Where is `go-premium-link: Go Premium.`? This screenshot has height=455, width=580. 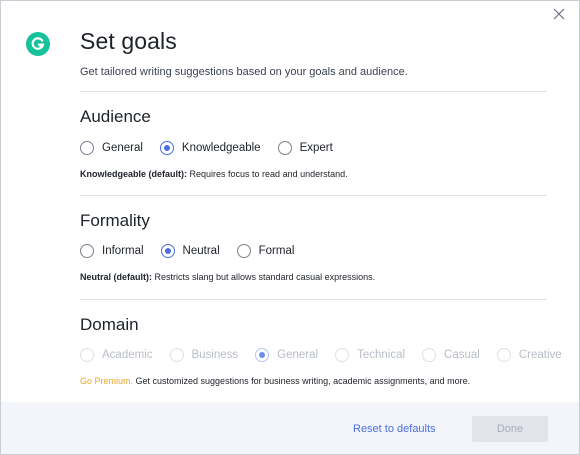 go-premium-link: Go Premium. is located at coordinates (106, 381).